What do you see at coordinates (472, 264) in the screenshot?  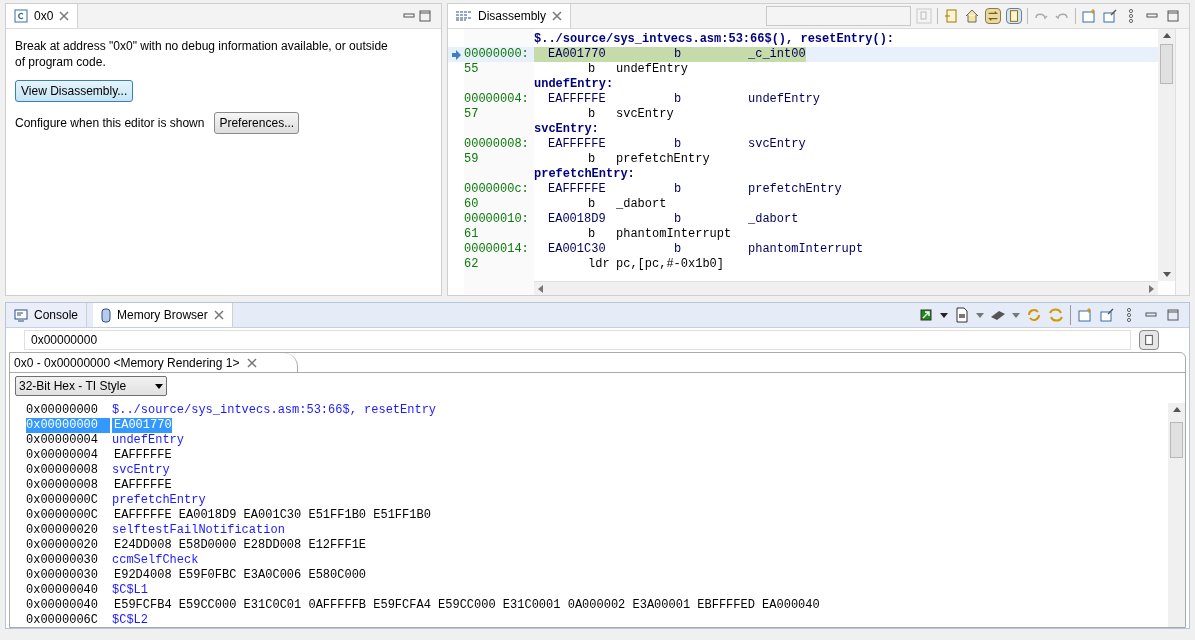 I see `line-number: 62` at bounding box center [472, 264].